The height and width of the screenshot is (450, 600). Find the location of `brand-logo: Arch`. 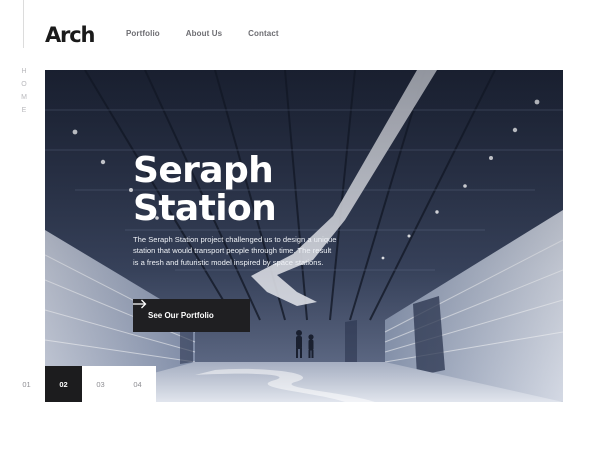

brand-logo: Arch is located at coordinates (70, 35).